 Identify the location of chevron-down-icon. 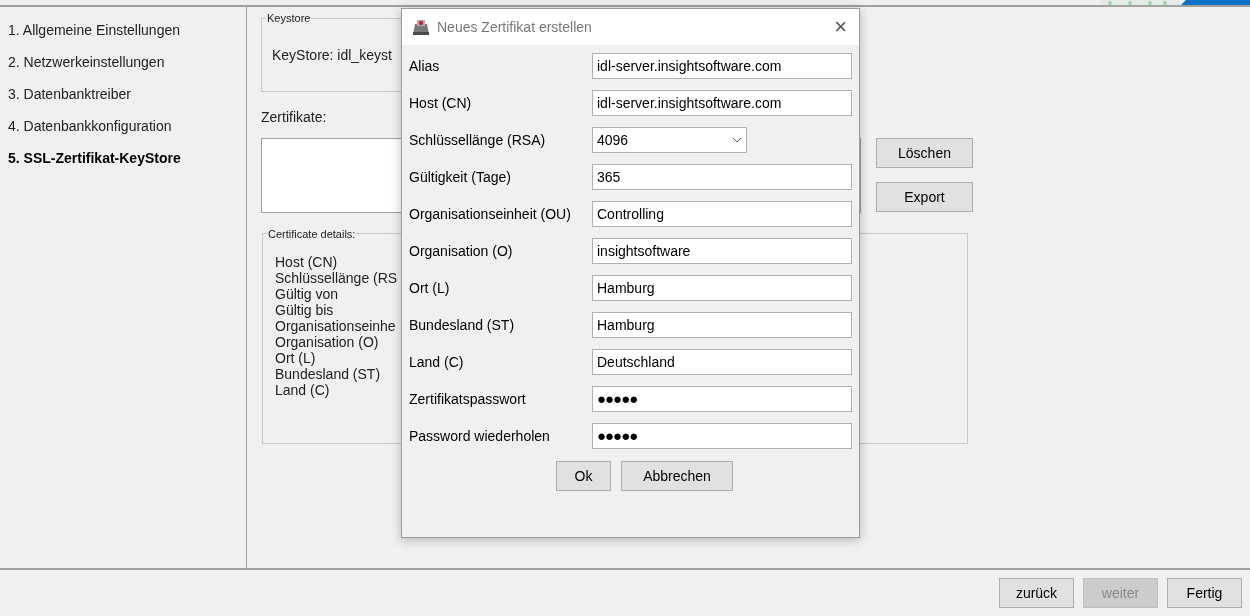
(737, 140).